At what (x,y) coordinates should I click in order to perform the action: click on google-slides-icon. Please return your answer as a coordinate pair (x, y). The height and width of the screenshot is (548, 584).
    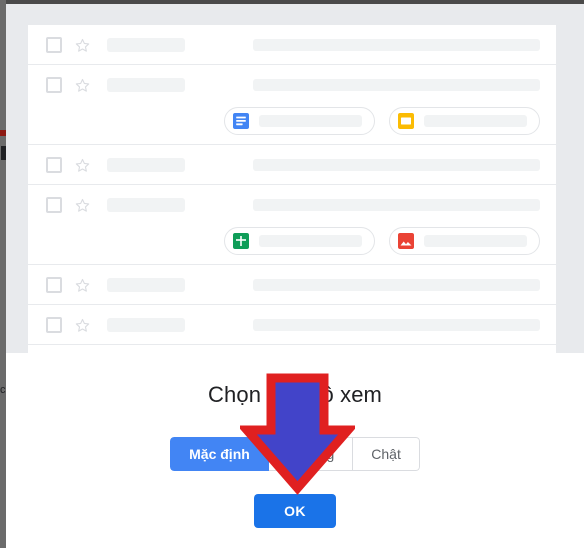
    Looking at the image, I should click on (406, 121).